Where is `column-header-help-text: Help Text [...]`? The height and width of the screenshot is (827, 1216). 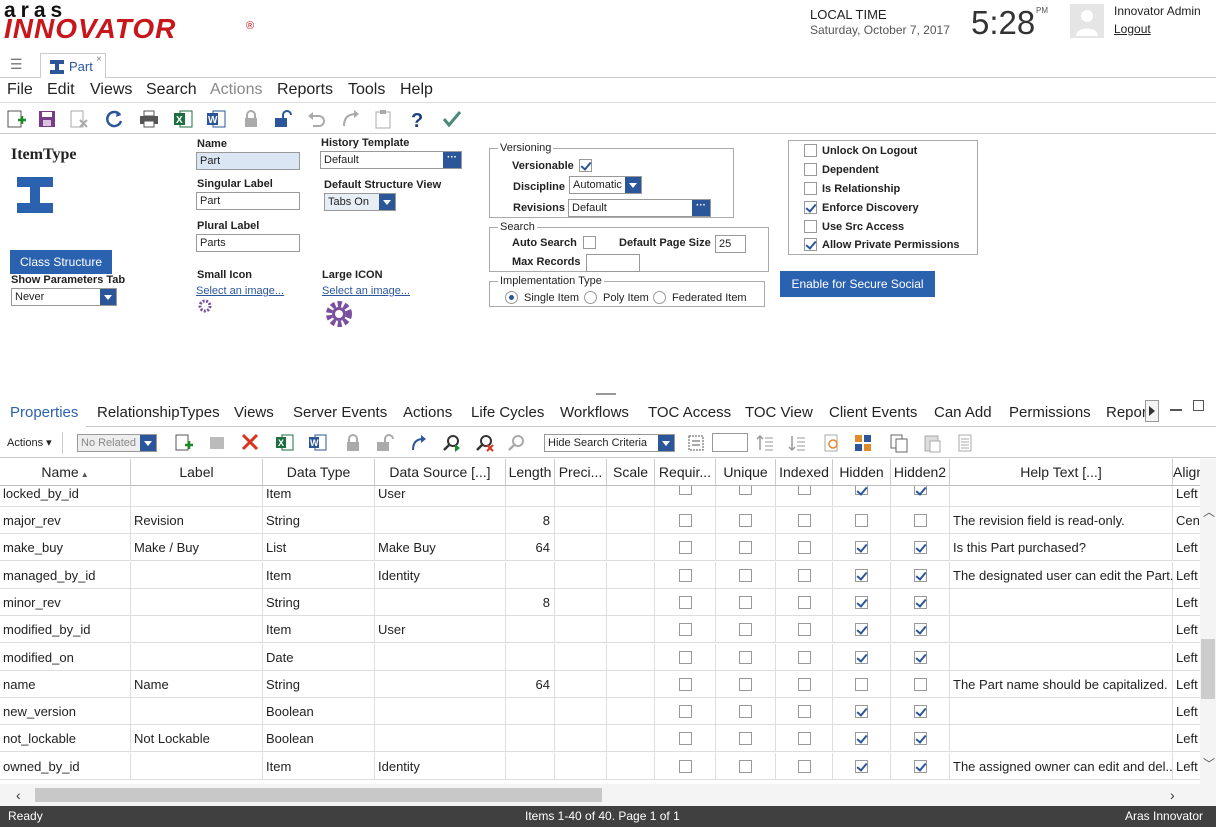 column-header-help-text: Help Text [...] is located at coordinates (1061, 472).